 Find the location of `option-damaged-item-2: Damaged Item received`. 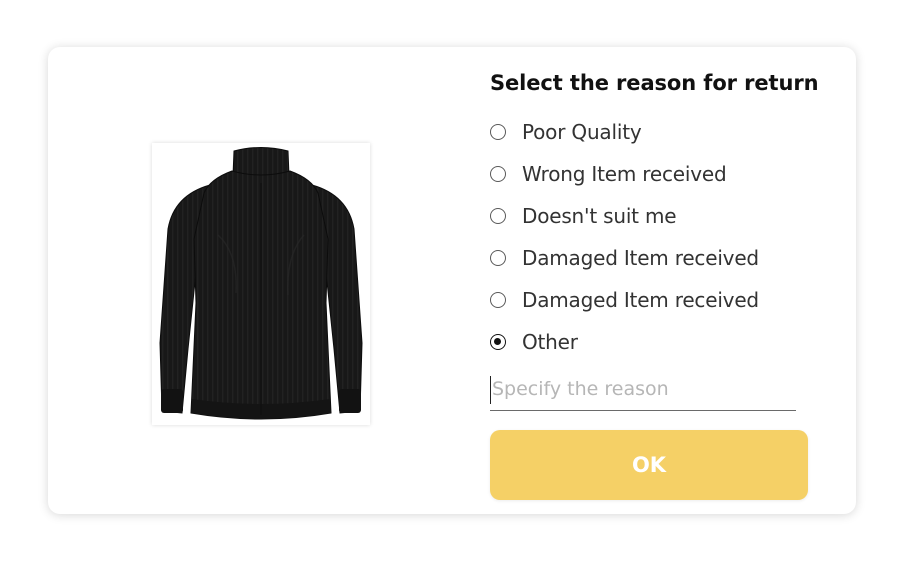

option-damaged-item-2: Damaged Item received is located at coordinates (650, 310).